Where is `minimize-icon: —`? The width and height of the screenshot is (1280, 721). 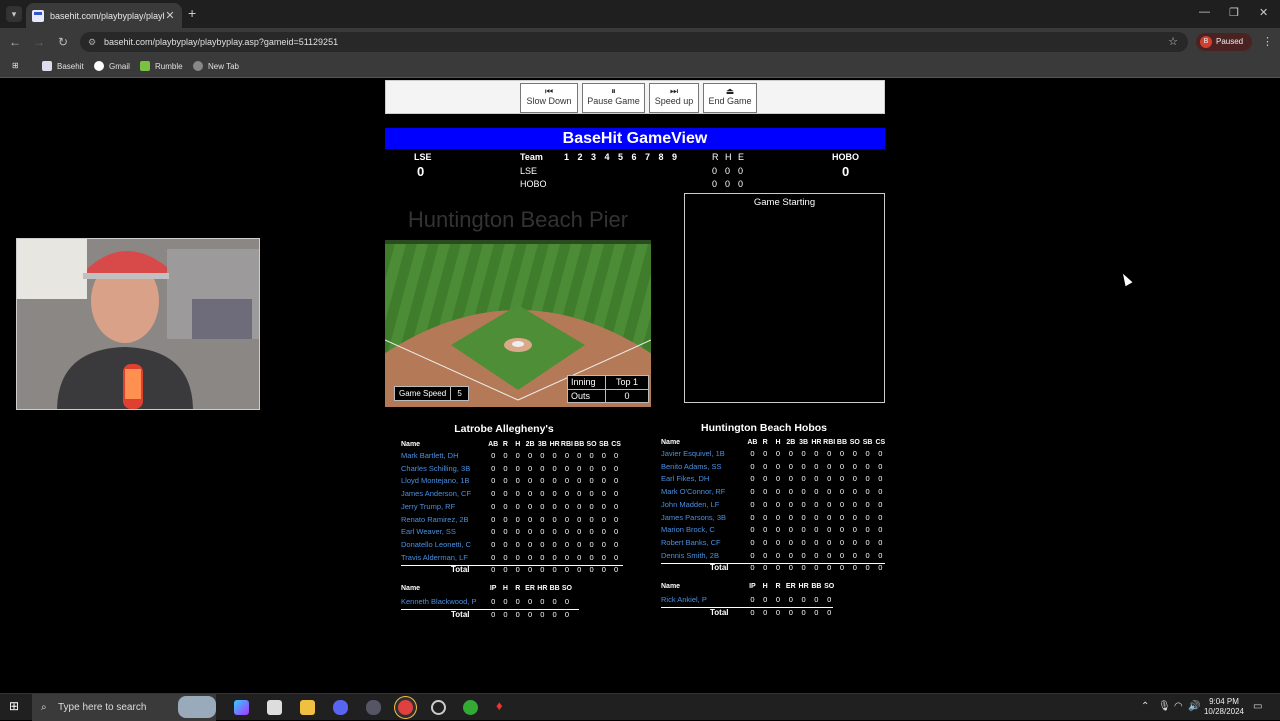
minimize-icon: — is located at coordinates (1204, 12).